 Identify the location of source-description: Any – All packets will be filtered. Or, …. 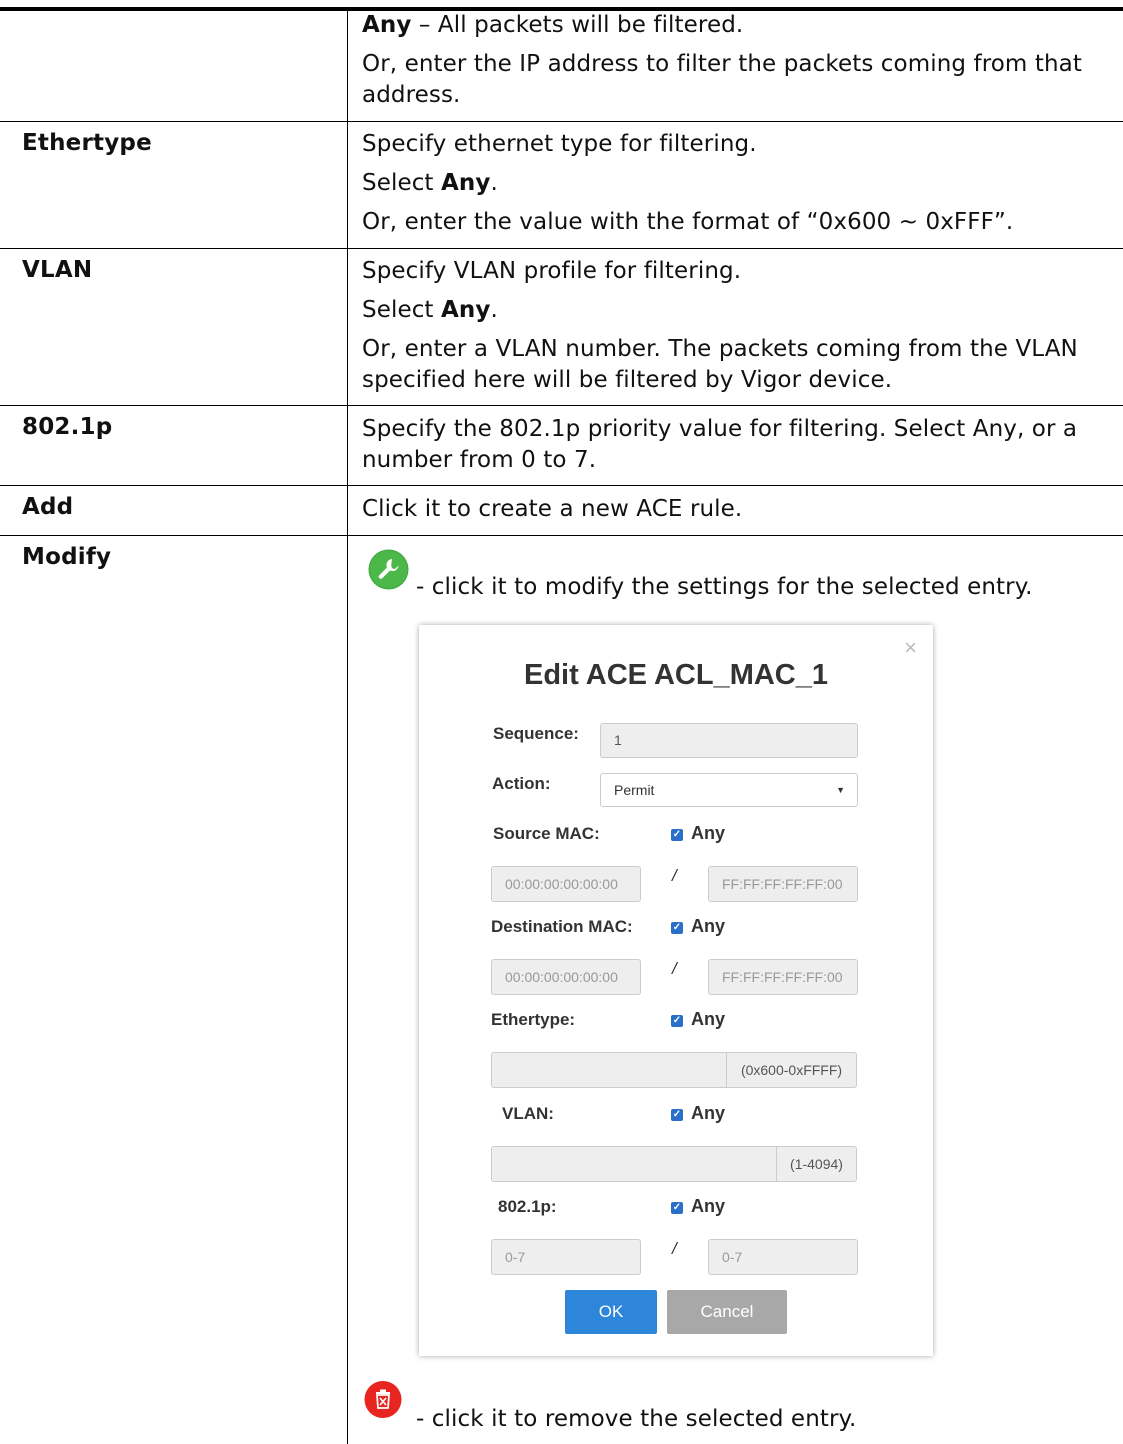
(722, 60).